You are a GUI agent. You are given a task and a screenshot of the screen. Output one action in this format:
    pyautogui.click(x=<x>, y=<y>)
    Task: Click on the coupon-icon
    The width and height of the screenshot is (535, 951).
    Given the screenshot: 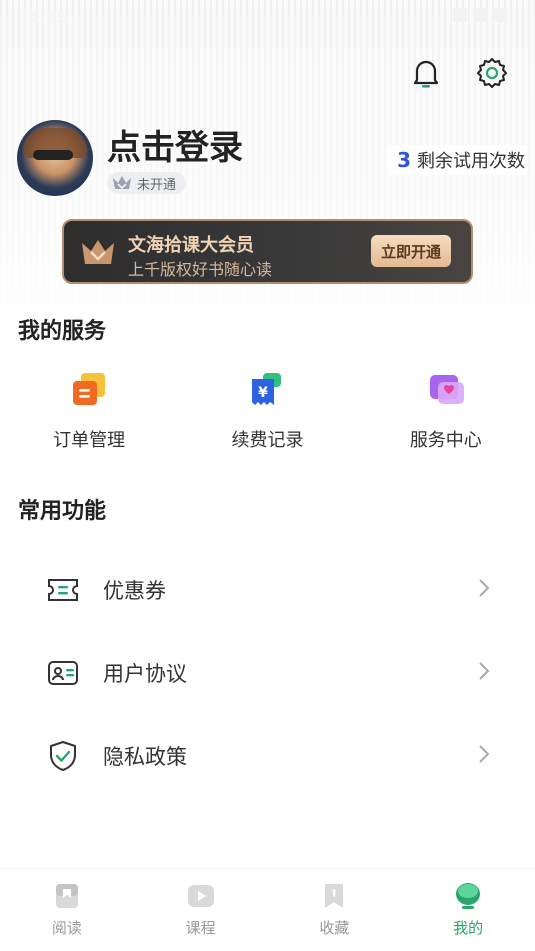 What is the action you would take?
    pyautogui.click(x=63, y=590)
    